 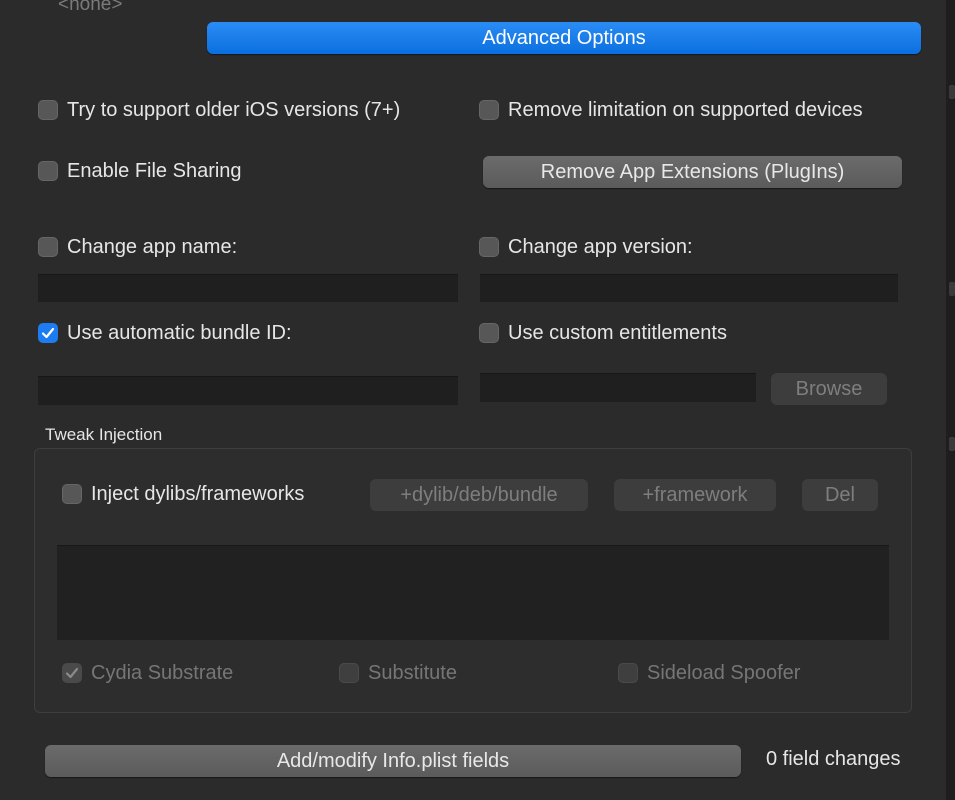 What do you see at coordinates (393, 761) in the screenshot?
I see `modify-info-plist-button: Add/modify Info.plist fields` at bounding box center [393, 761].